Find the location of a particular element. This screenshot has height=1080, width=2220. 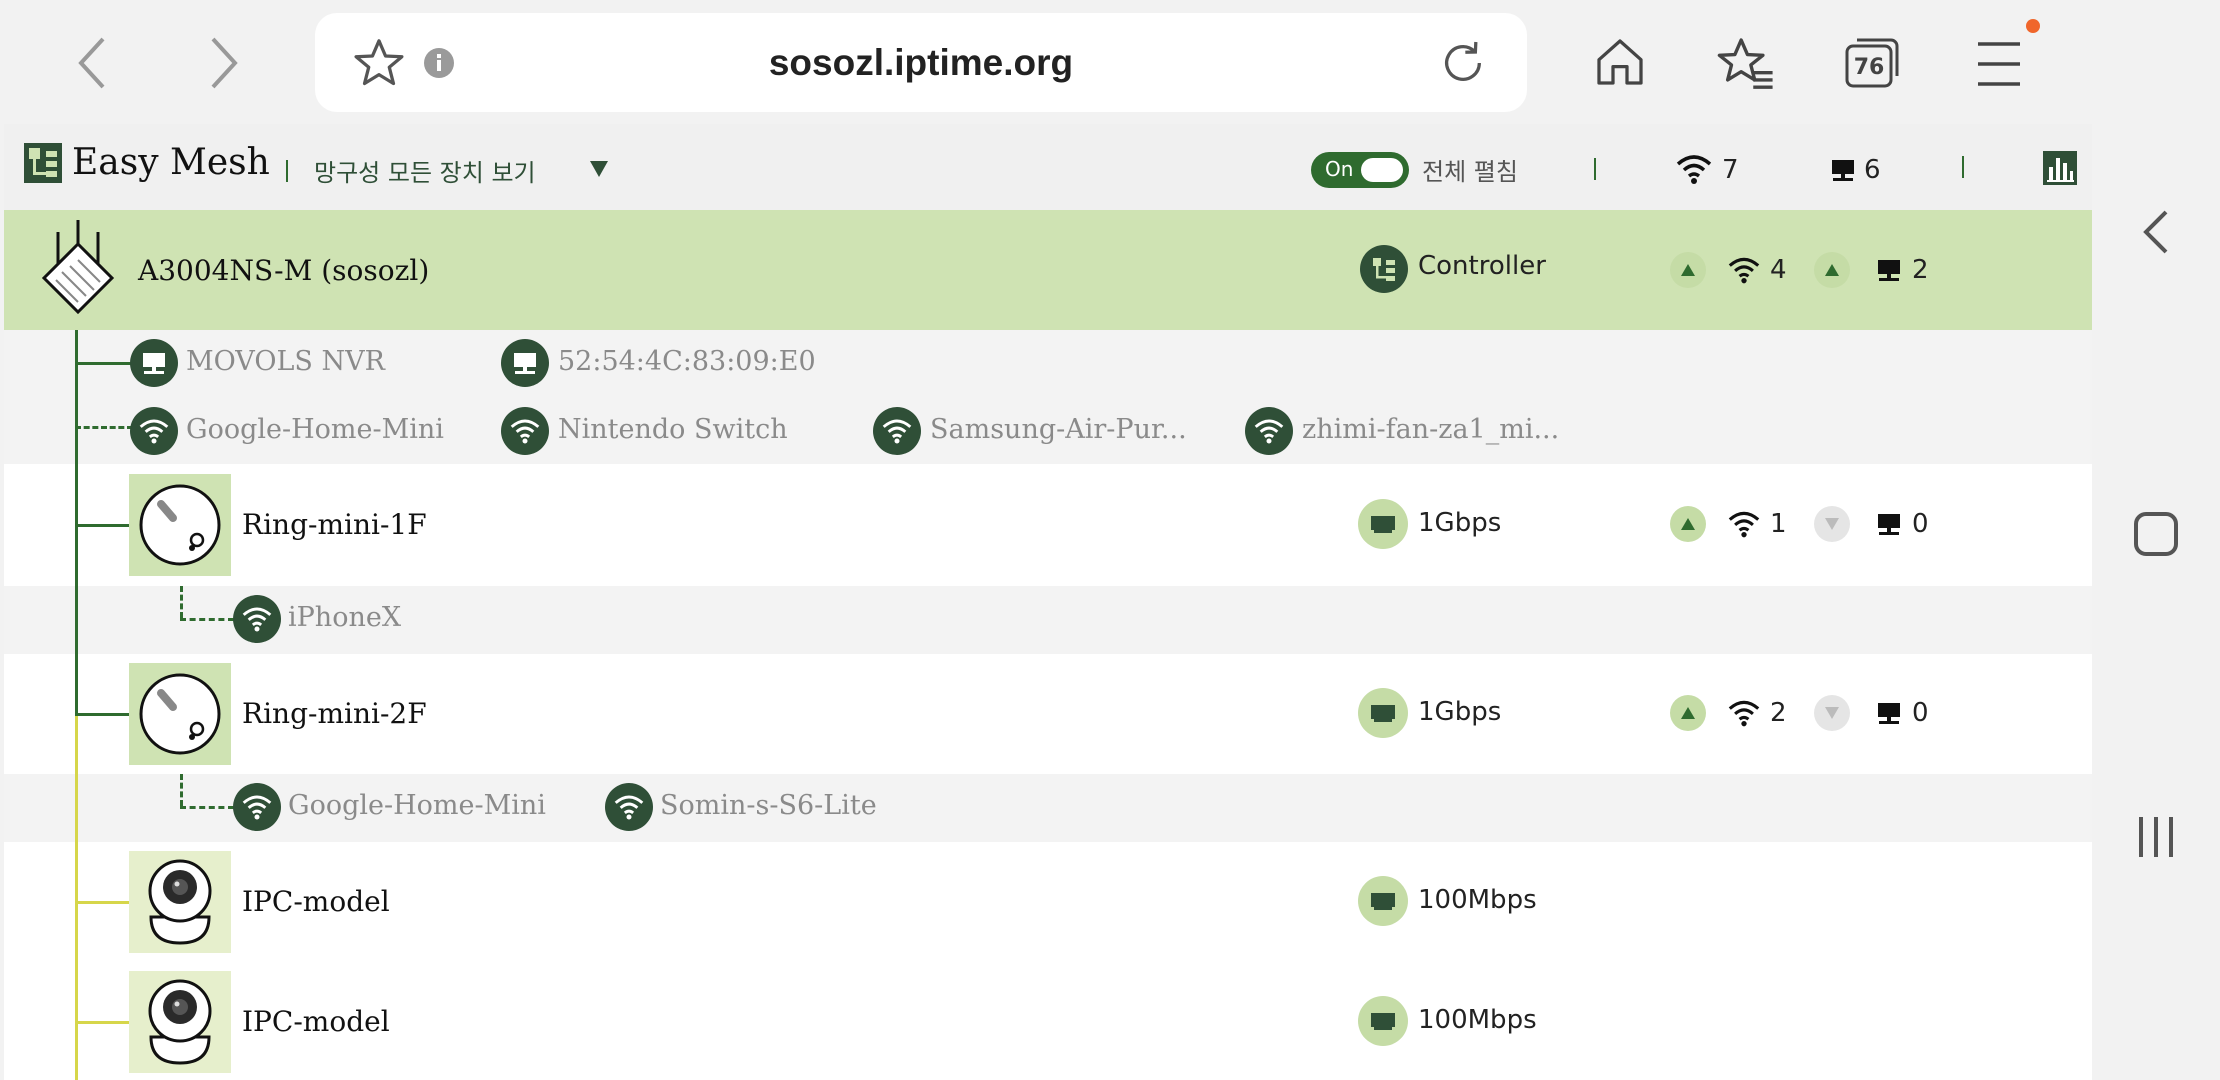

node-wifi-count: 2 is located at coordinates (1778, 713).